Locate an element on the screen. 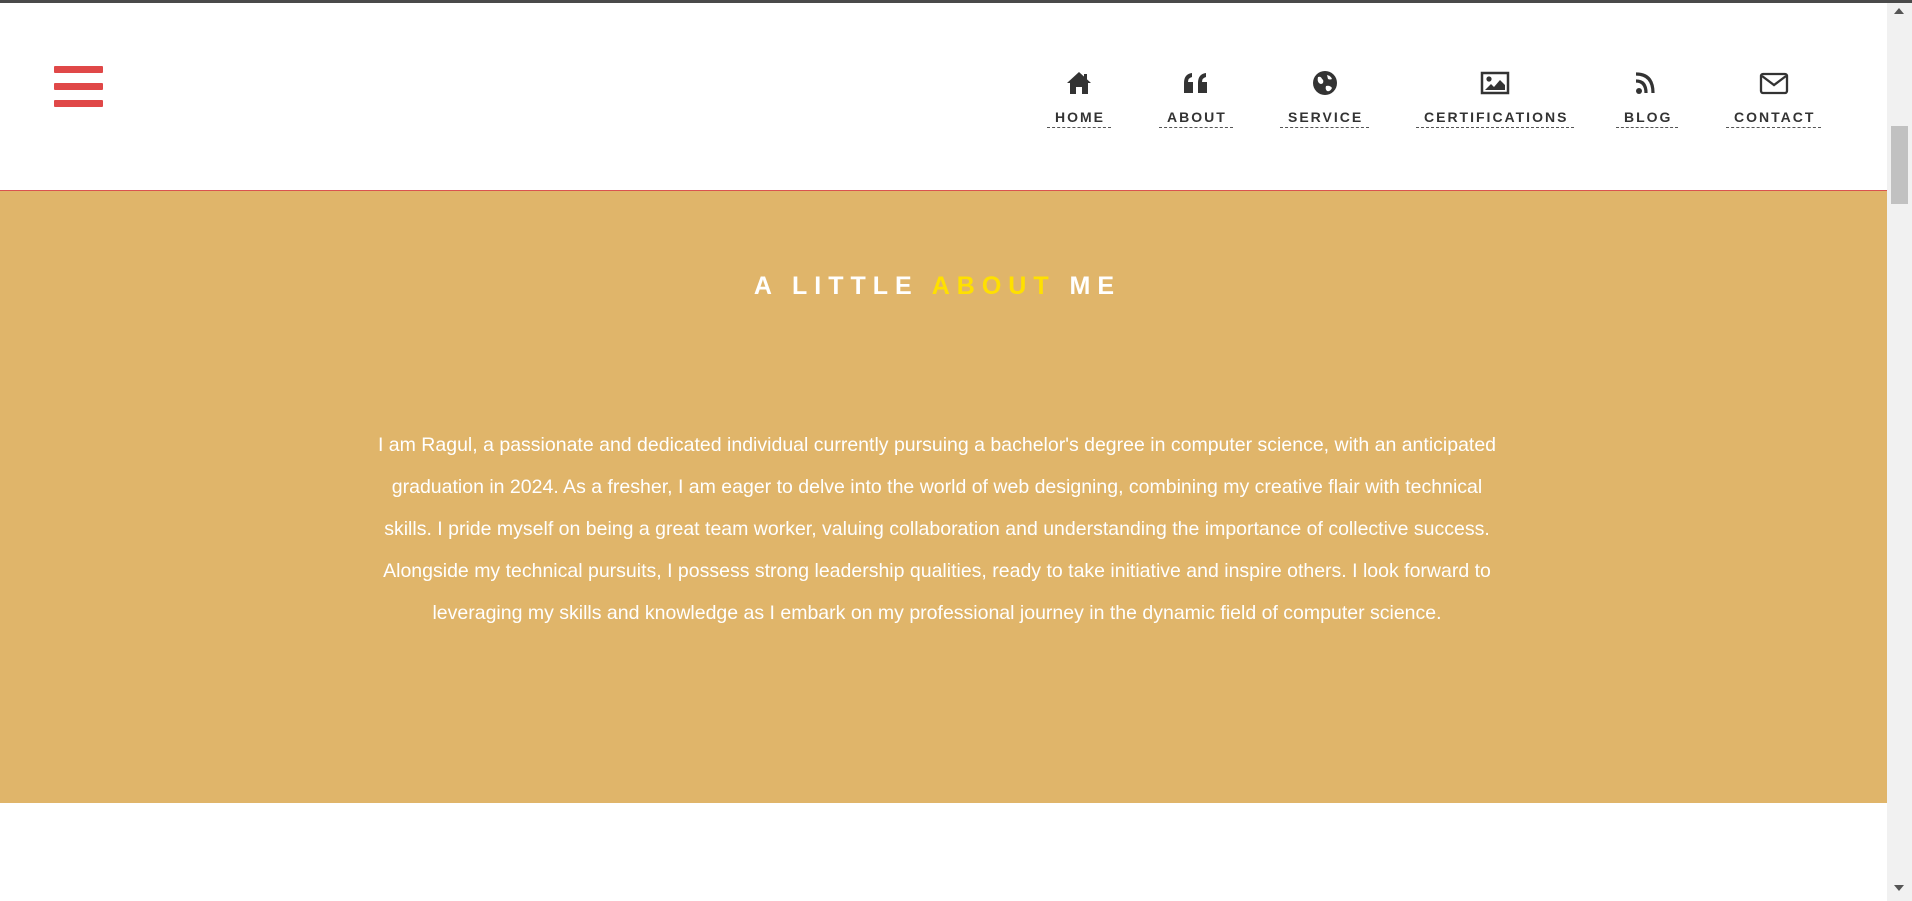 The width and height of the screenshot is (1912, 901). vertical-scrollbar is located at coordinates (1899, 452).